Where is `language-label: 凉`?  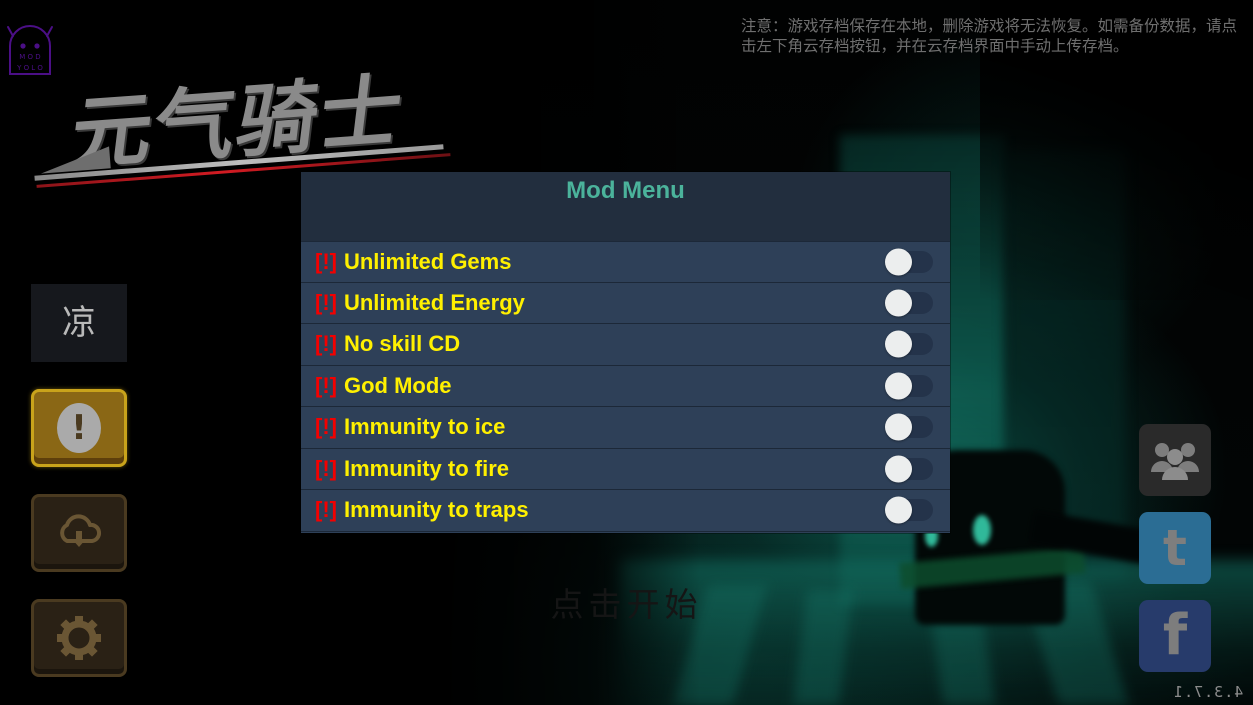
language-label: 凉 is located at coordinates (79, 323).